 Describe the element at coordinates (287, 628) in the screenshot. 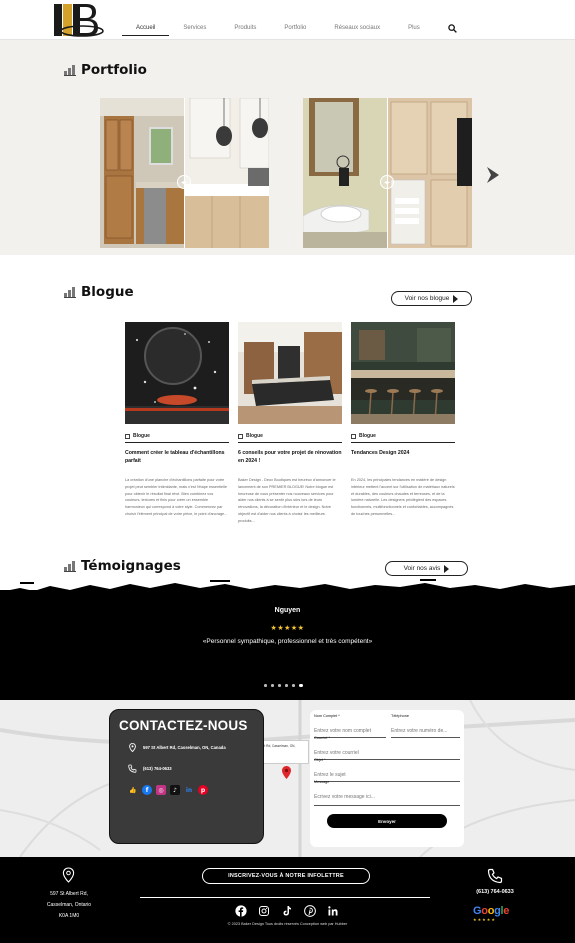

I see `star-rating-icon: ★★★★★` at that location.